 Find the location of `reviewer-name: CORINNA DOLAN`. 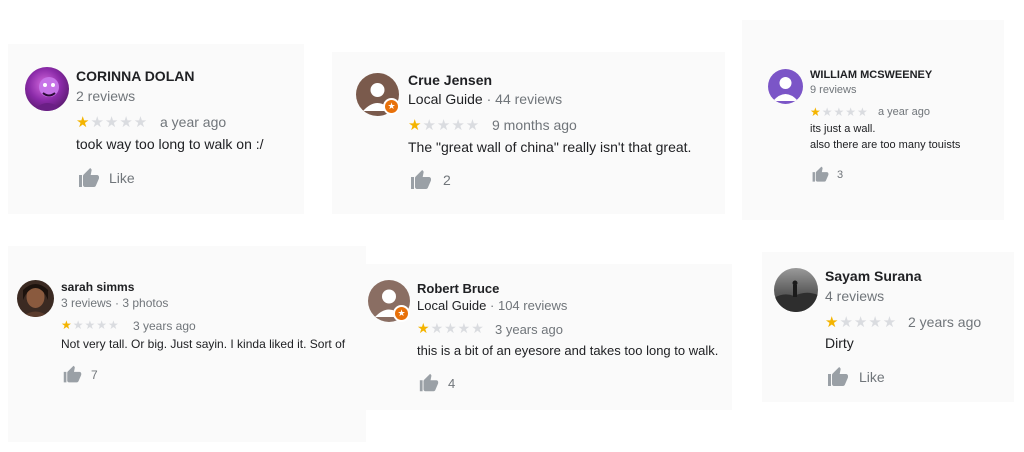

reviewer-name: CORINNA DOLAN is located at coordinates (135, 76).